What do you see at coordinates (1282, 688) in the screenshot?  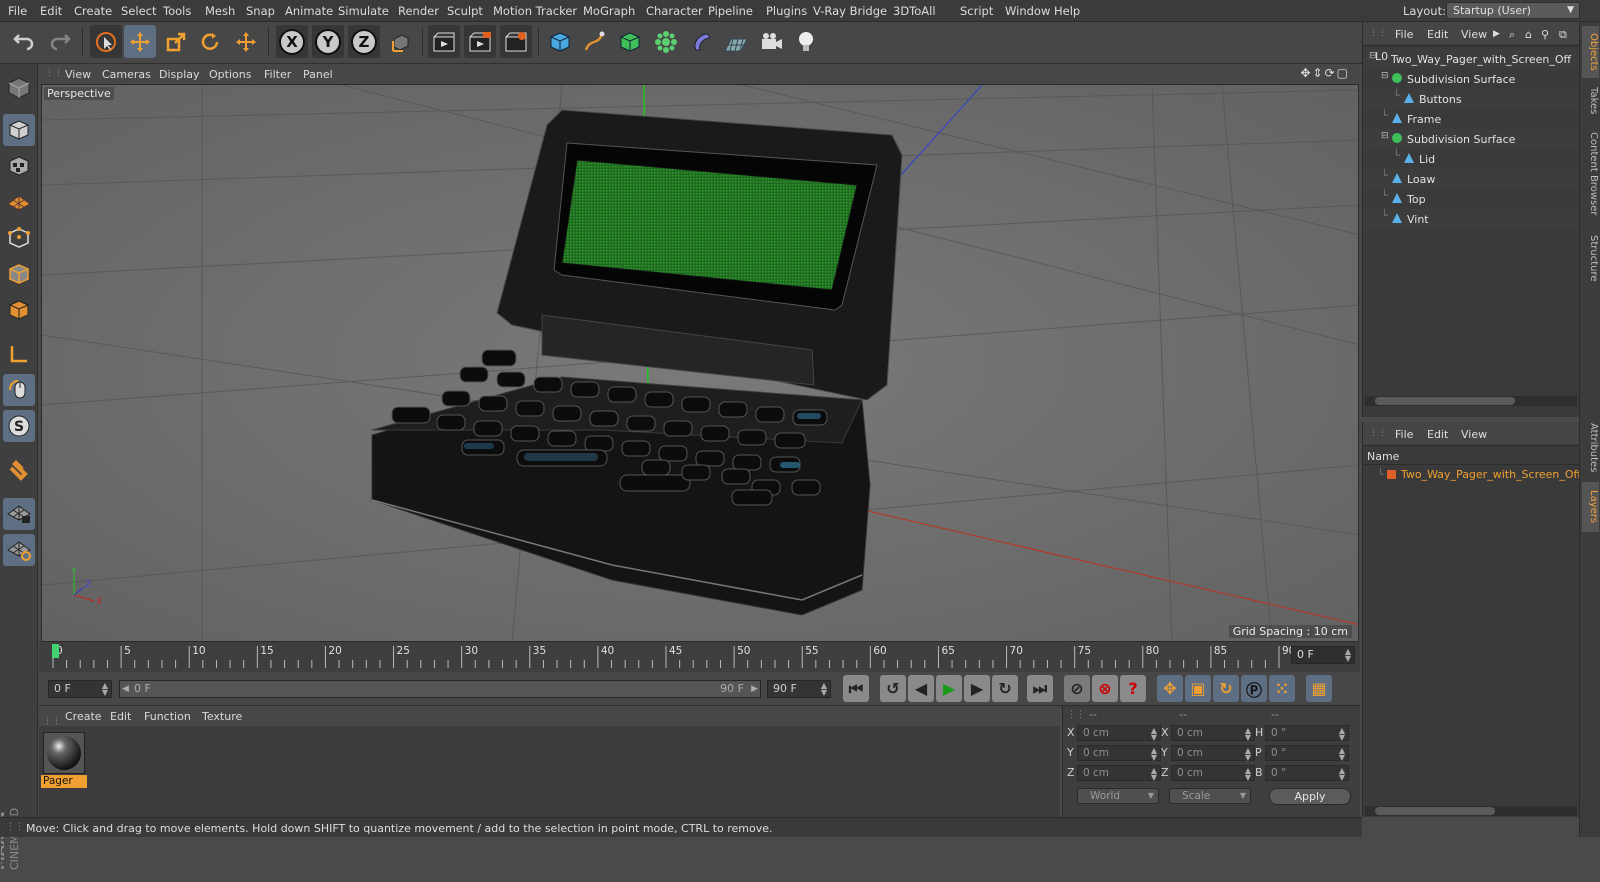 I see `key-pla-button: ⁙` at bounding box center [1282, 688].